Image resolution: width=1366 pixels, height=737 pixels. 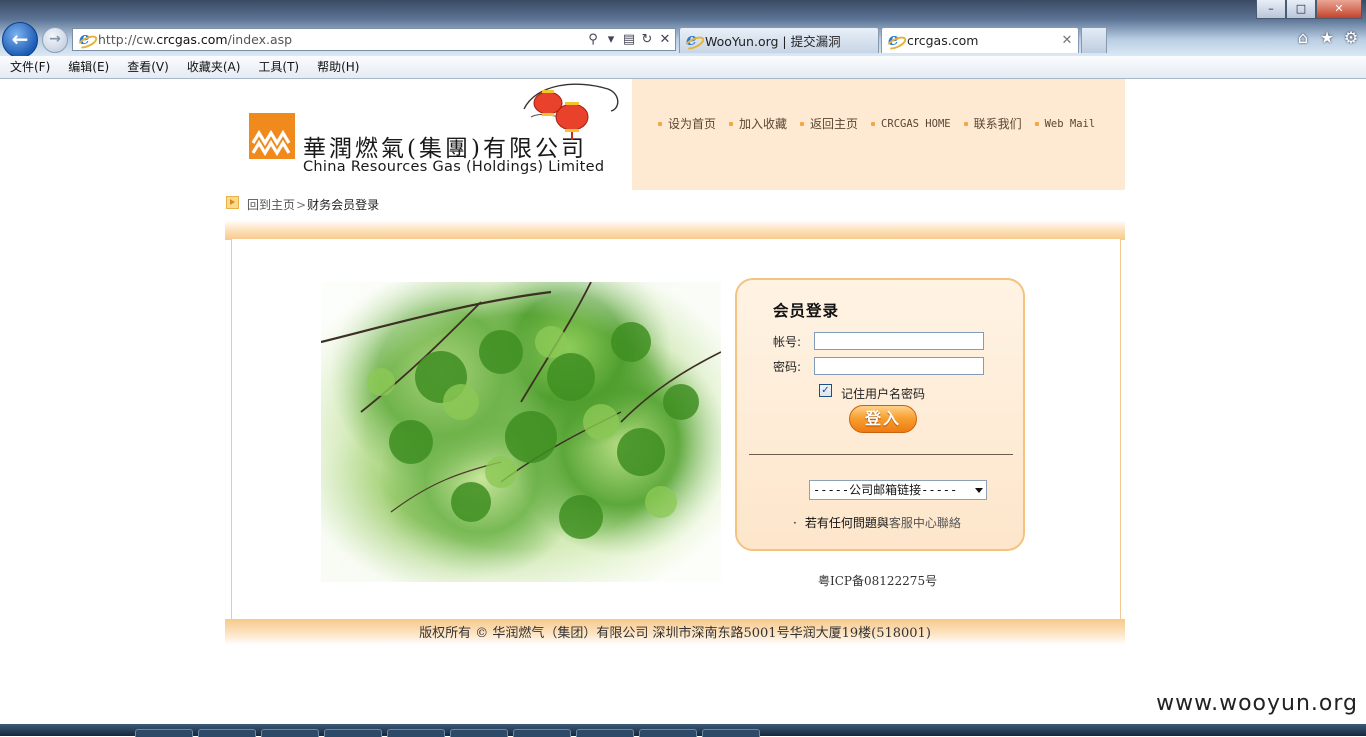 What do you see at coordinates (881, 454) in the screenshot?
I see `login-divider` at bounding box center [881, 454].